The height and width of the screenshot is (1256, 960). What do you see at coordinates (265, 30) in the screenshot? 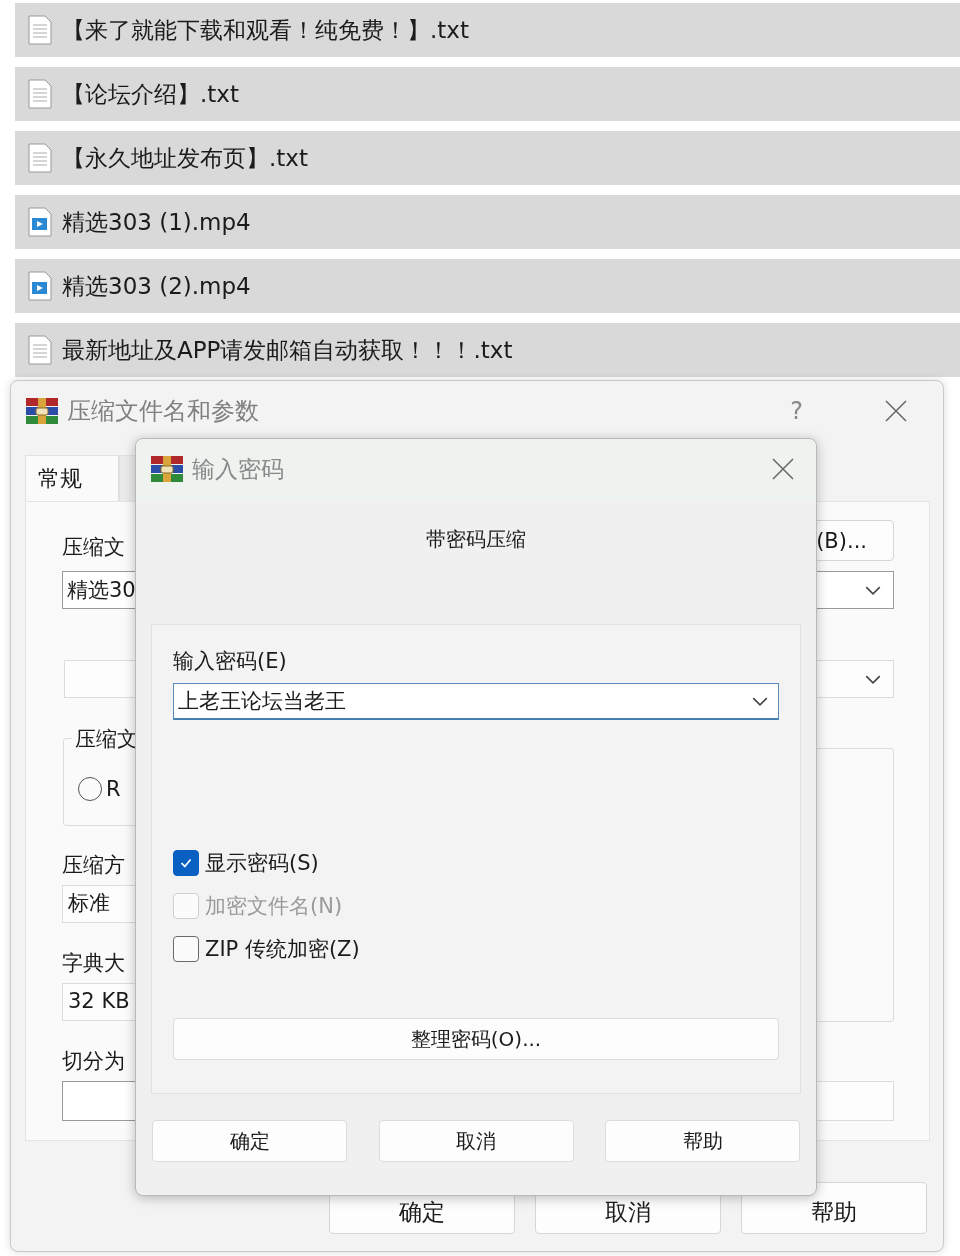
I see `file-name: 【来了就能下载和观看！纯免费！】.txt` at bounding box center [265, 30].